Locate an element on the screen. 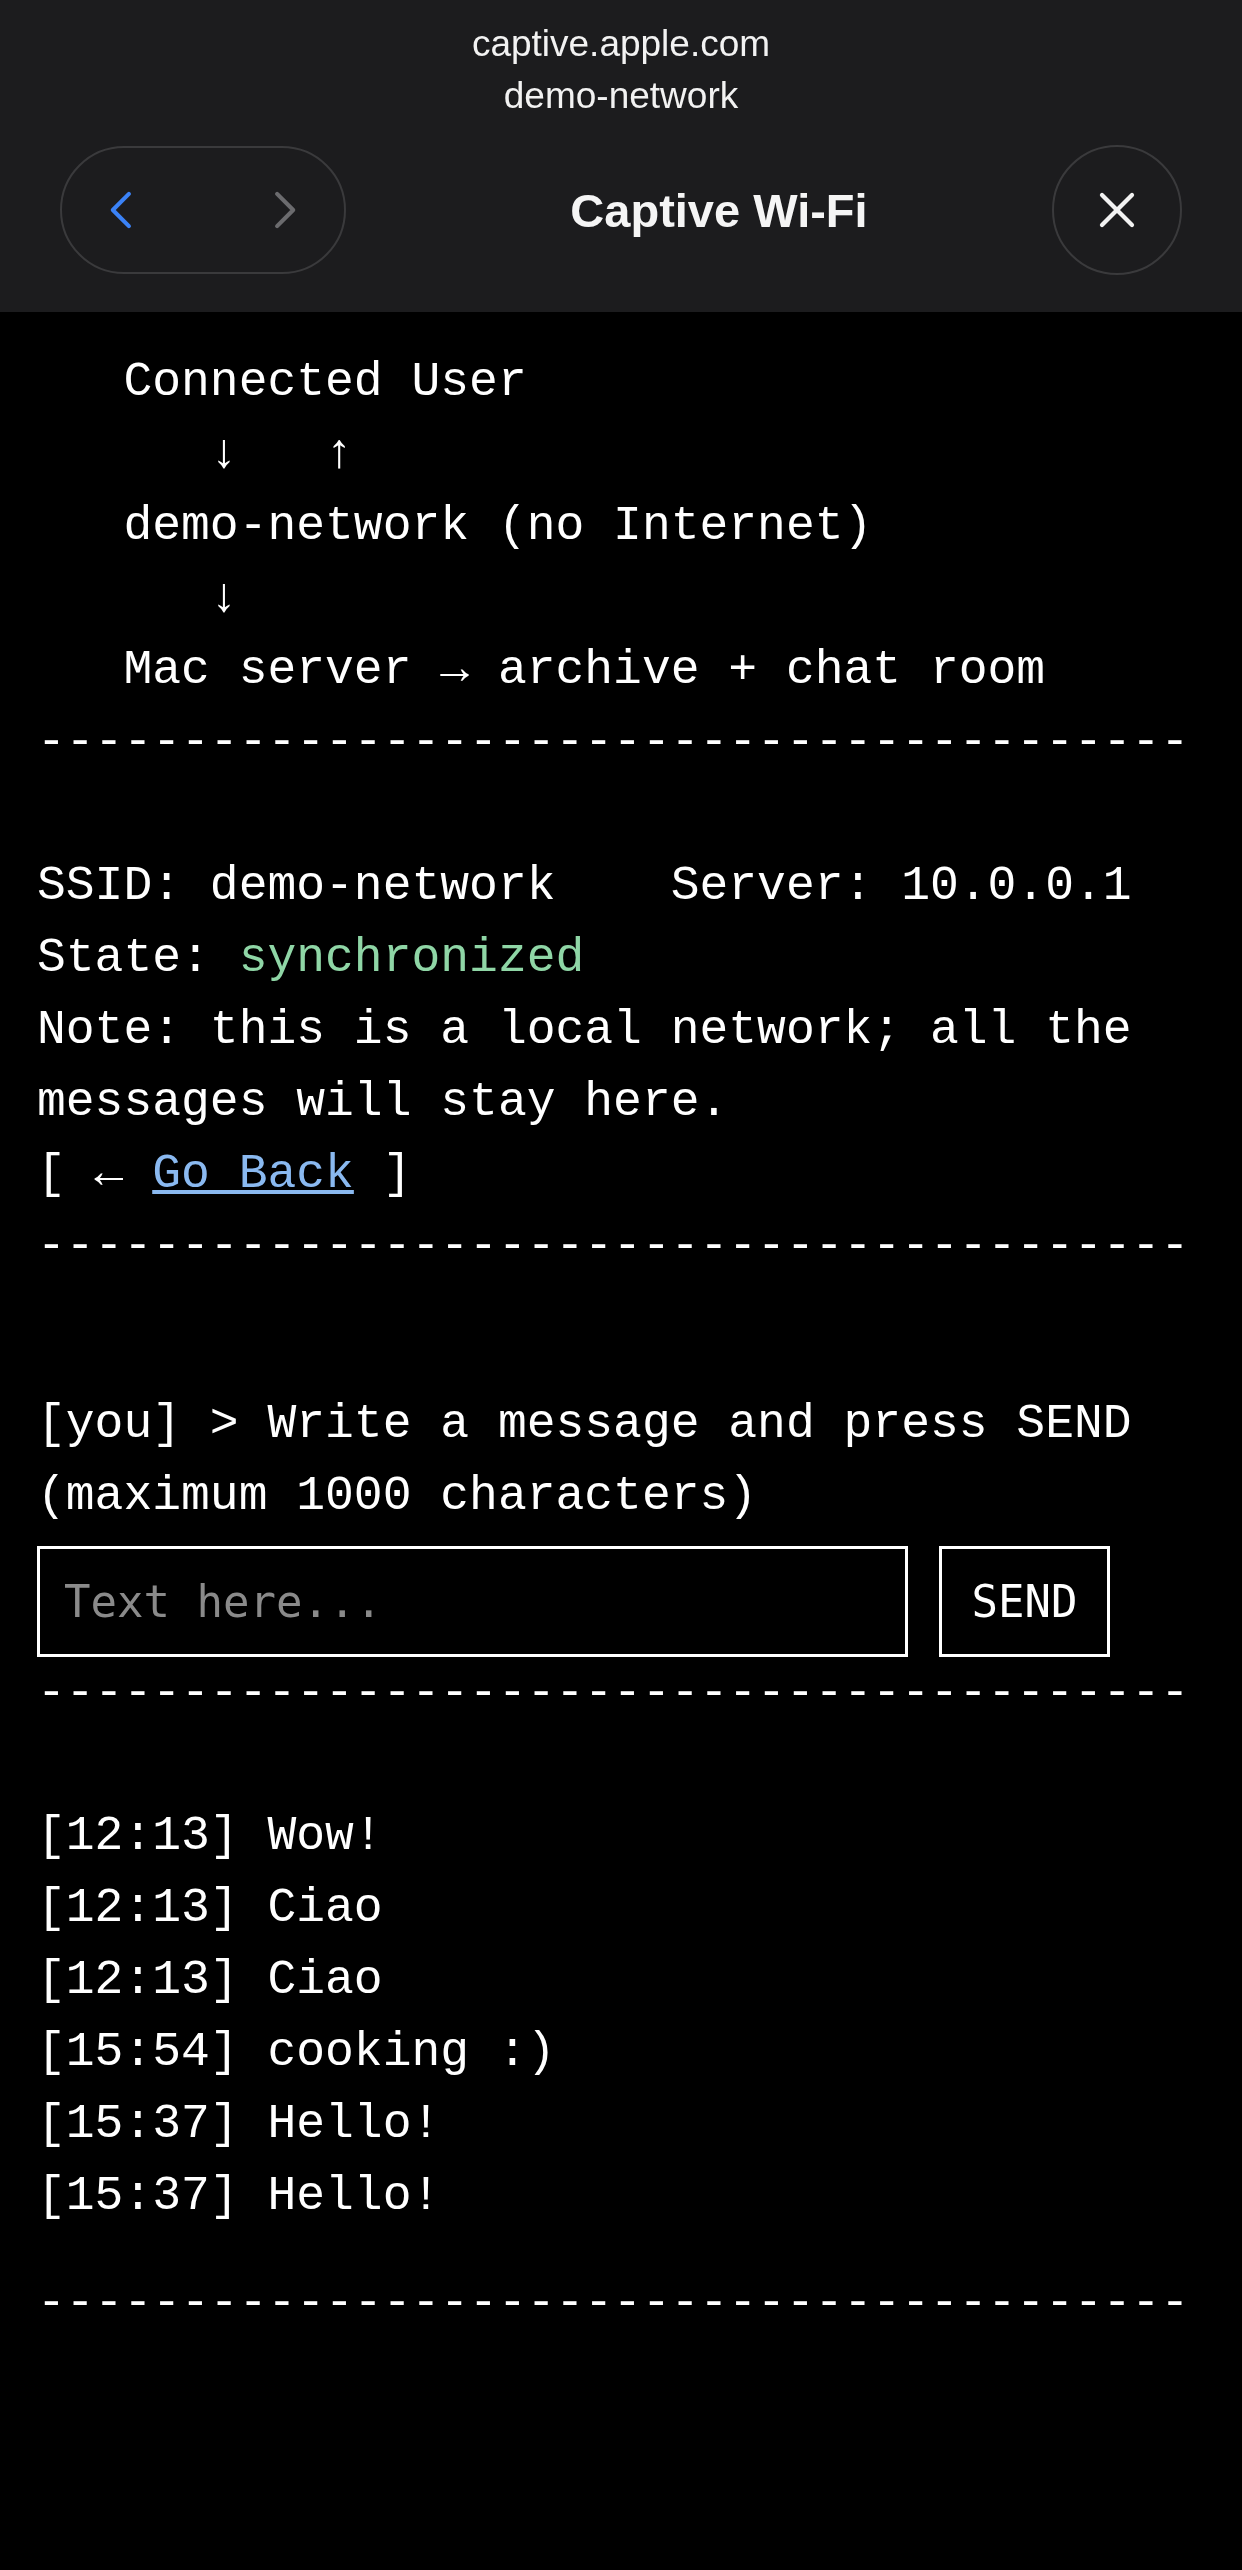  page-url: captive.apple.com is located at coordinates (621, 44).